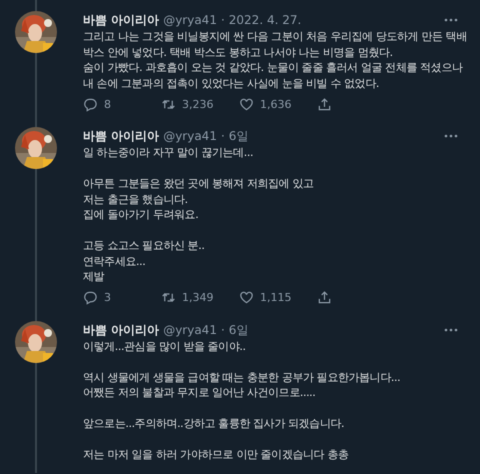  I want to click on like-count: 1,115, so click(276, 297).